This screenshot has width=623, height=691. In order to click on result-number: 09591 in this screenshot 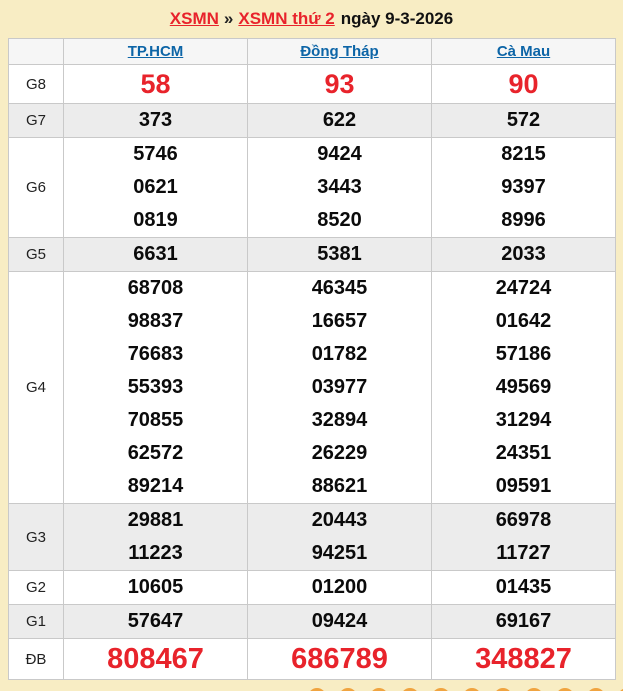, I will do `click(523, 486)`.